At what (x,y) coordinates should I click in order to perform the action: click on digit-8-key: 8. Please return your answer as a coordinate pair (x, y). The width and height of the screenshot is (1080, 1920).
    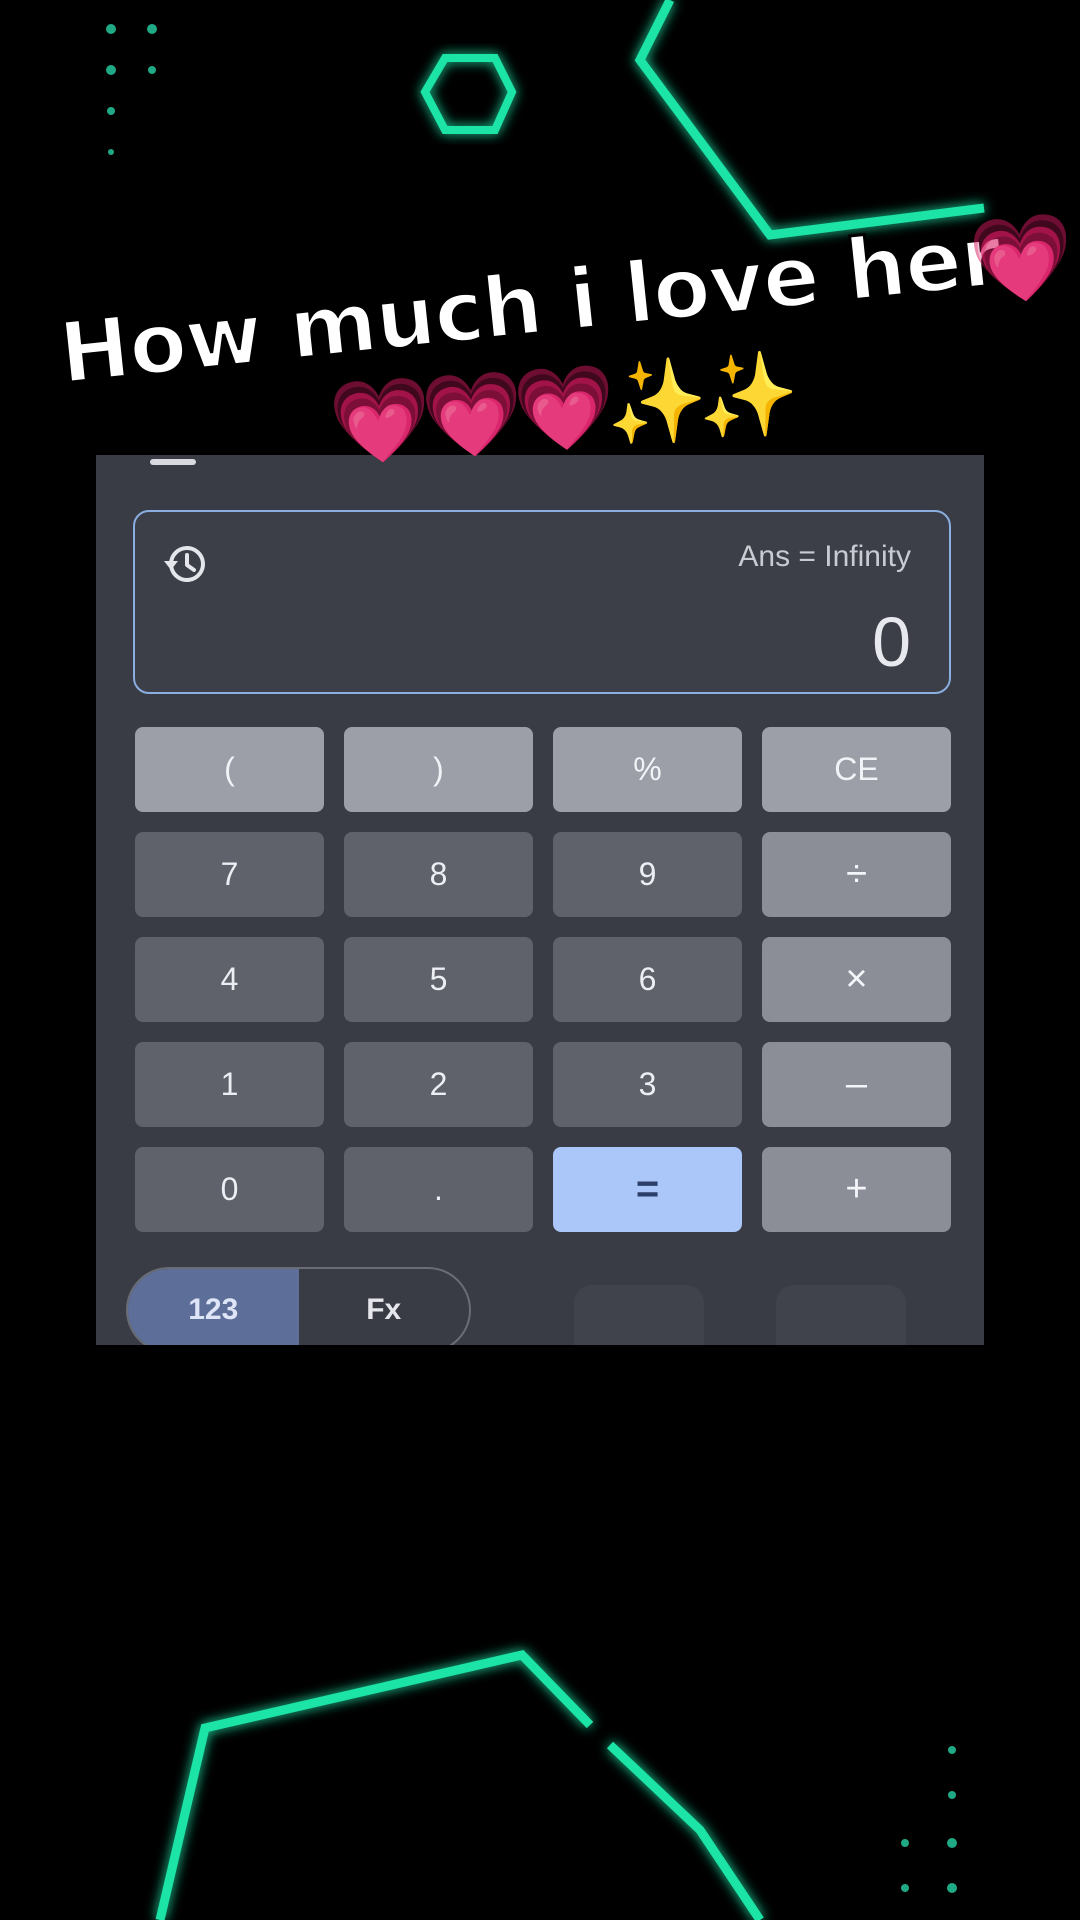
    Looking at the image, I should click on (438, 874).